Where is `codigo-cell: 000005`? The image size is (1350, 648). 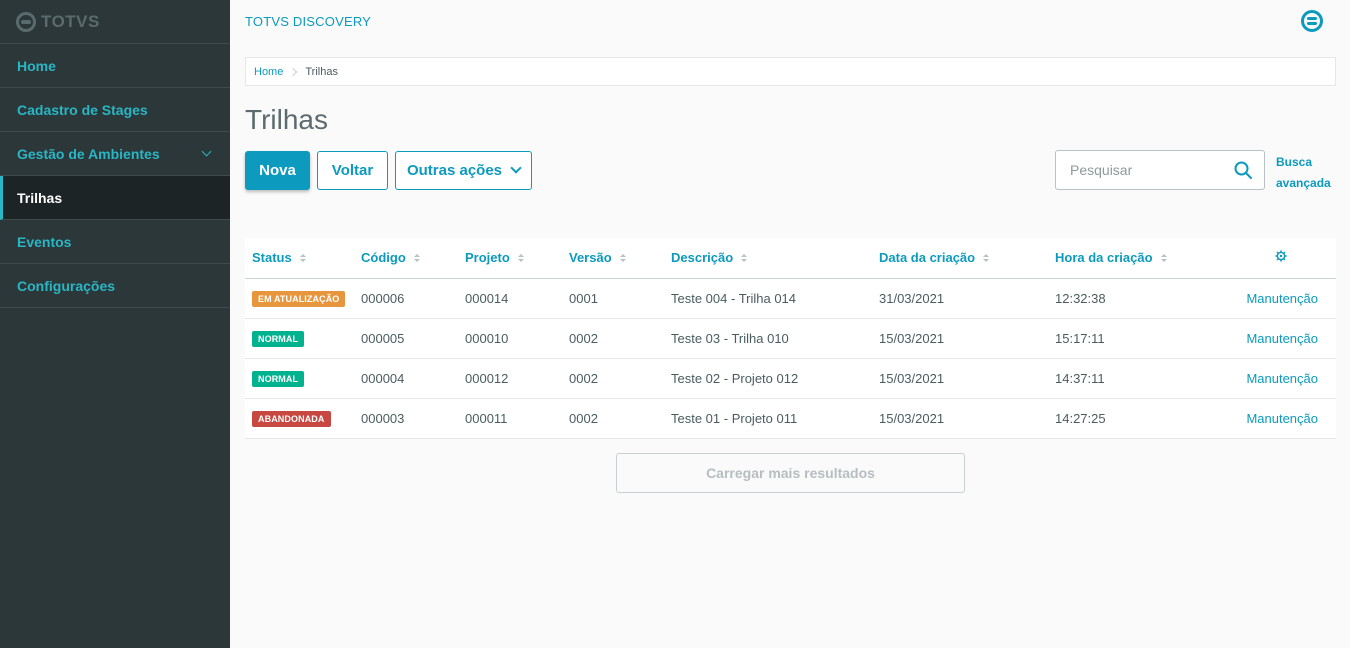 codigo-cell: 000005 is located at coordinates (406, 338).